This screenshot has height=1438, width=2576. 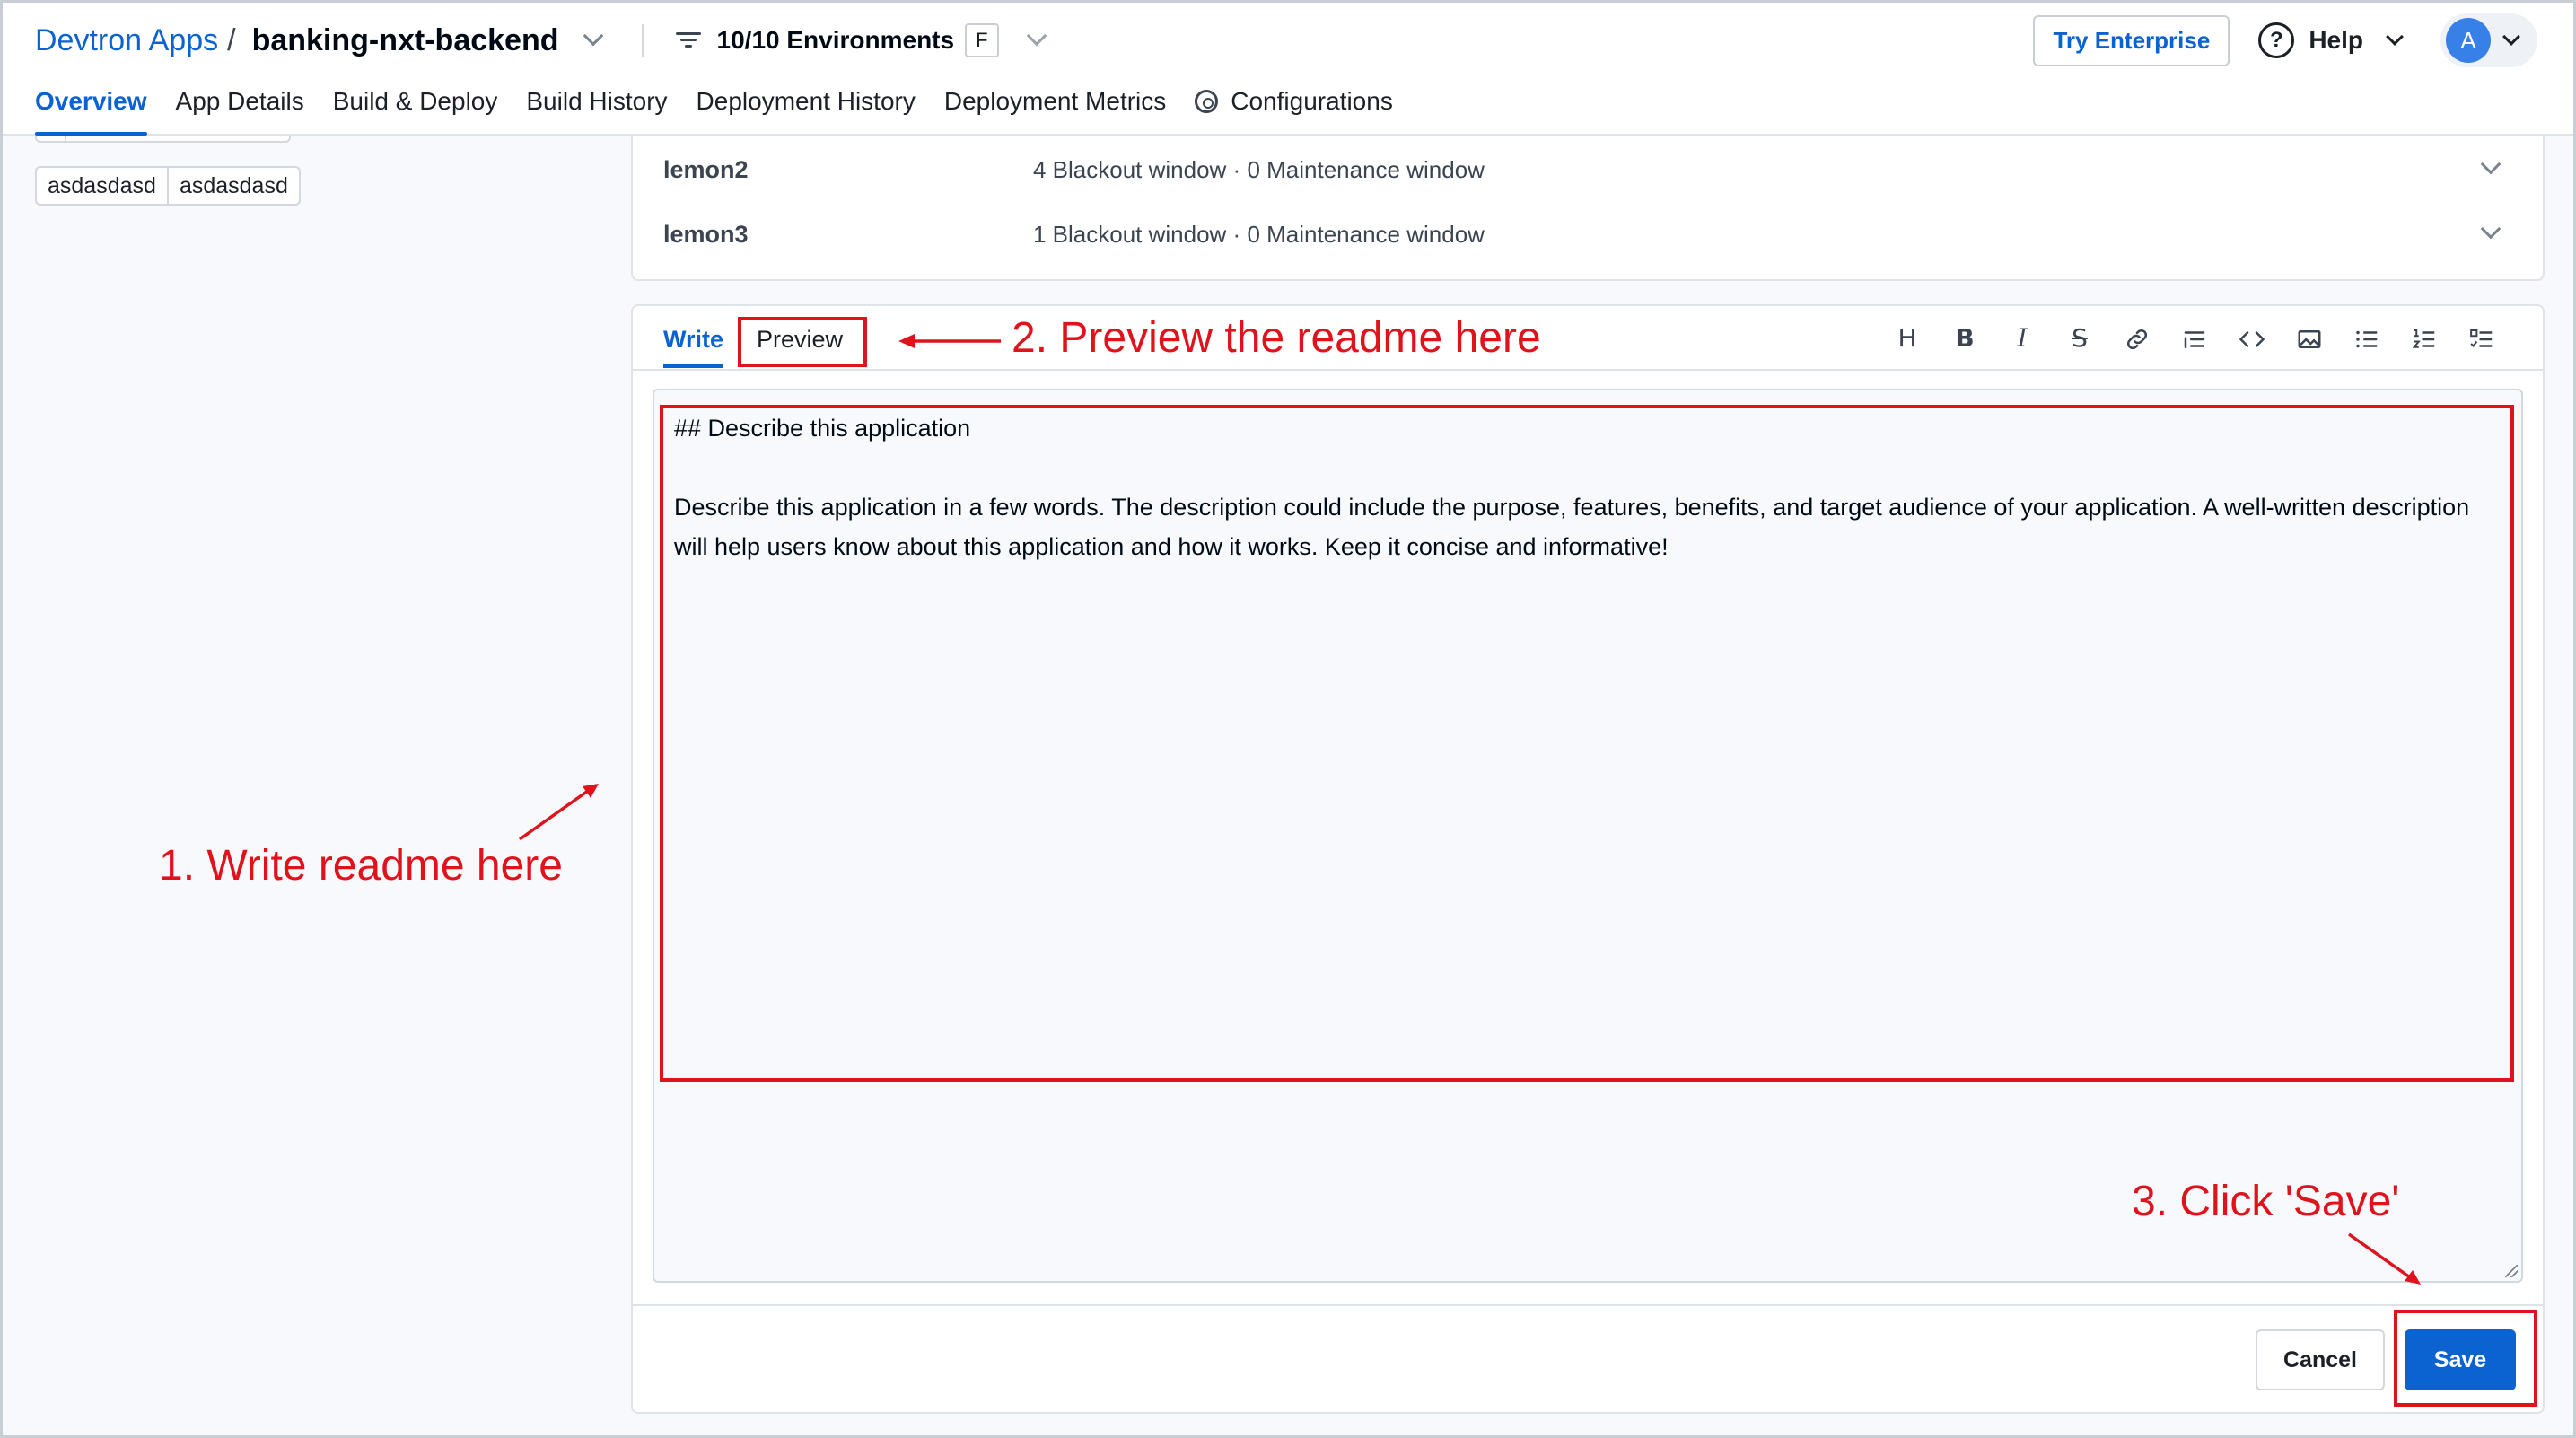 What do you see at coordinates (2424, 338) in the screenshot?
I see `numbered-list-icon` at bounding box center [2424, 338].